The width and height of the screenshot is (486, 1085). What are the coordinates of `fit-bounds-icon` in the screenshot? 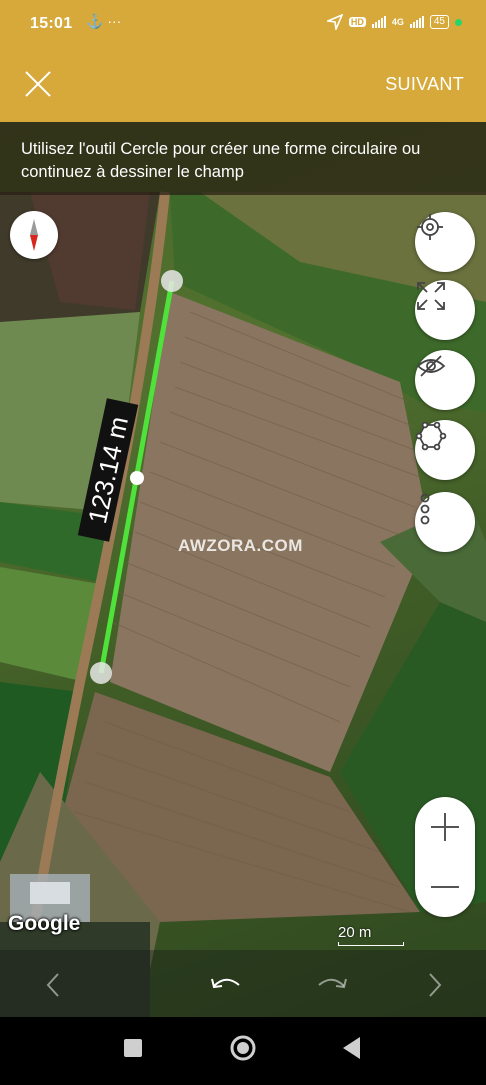 It's located at (431, 296).